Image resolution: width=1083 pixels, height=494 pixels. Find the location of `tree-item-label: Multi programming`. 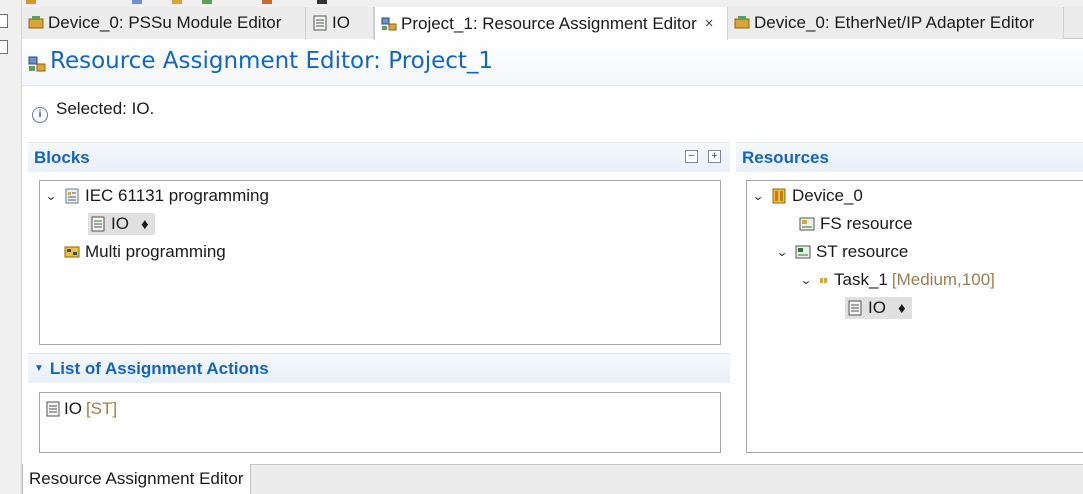

tree-item-label: Multi programming is located at coordinates (155, 251).